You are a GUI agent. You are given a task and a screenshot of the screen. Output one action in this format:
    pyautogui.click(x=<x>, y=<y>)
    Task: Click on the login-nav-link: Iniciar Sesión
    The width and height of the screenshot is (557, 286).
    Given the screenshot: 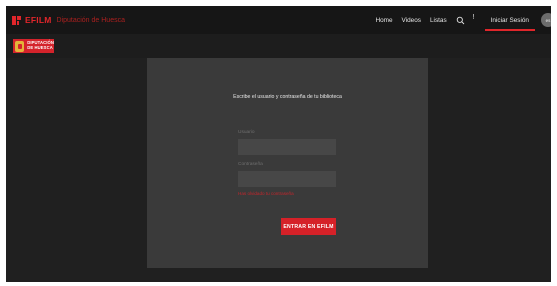 What is the action you would take?
    pyautogui.click(x=510, y=20)
    